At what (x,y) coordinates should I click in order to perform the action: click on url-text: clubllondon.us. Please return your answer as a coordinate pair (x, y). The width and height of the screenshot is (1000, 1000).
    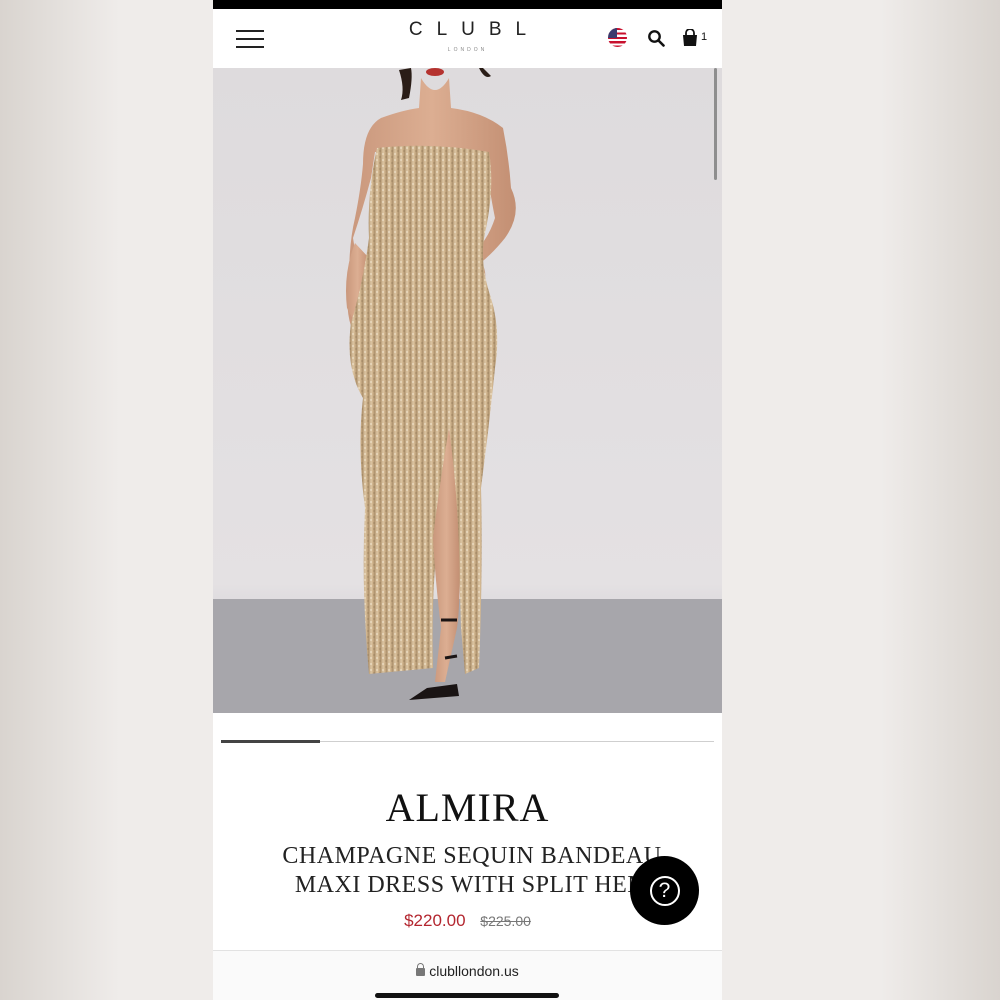
    Looking at the image, I should click on (474, 971).